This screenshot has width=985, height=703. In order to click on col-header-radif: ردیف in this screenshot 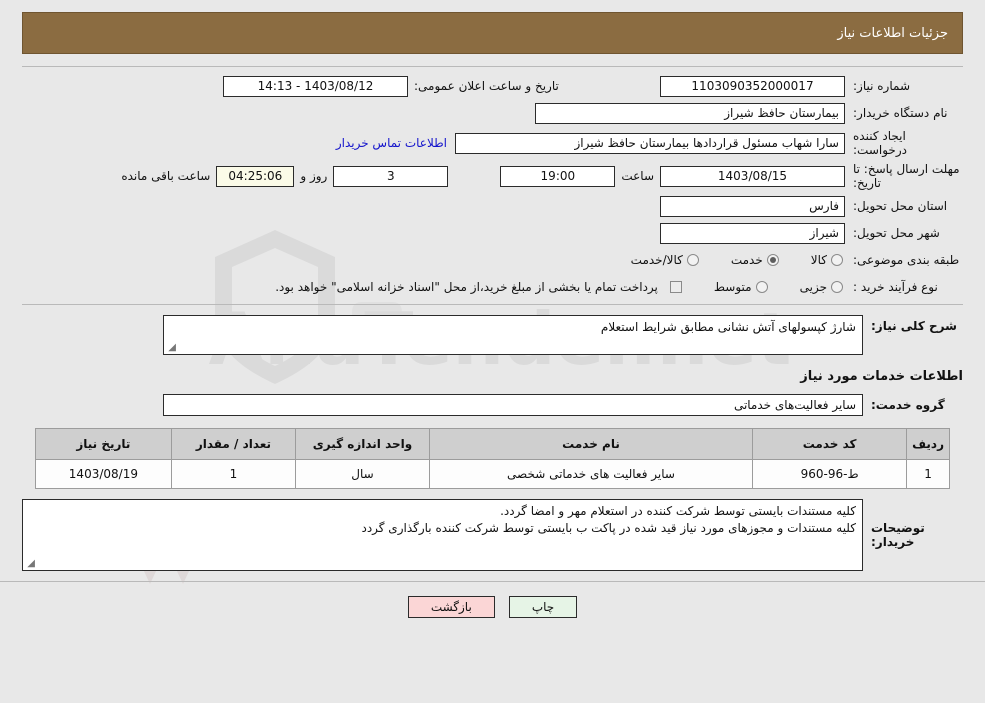, I will do `click(928, 444)`.